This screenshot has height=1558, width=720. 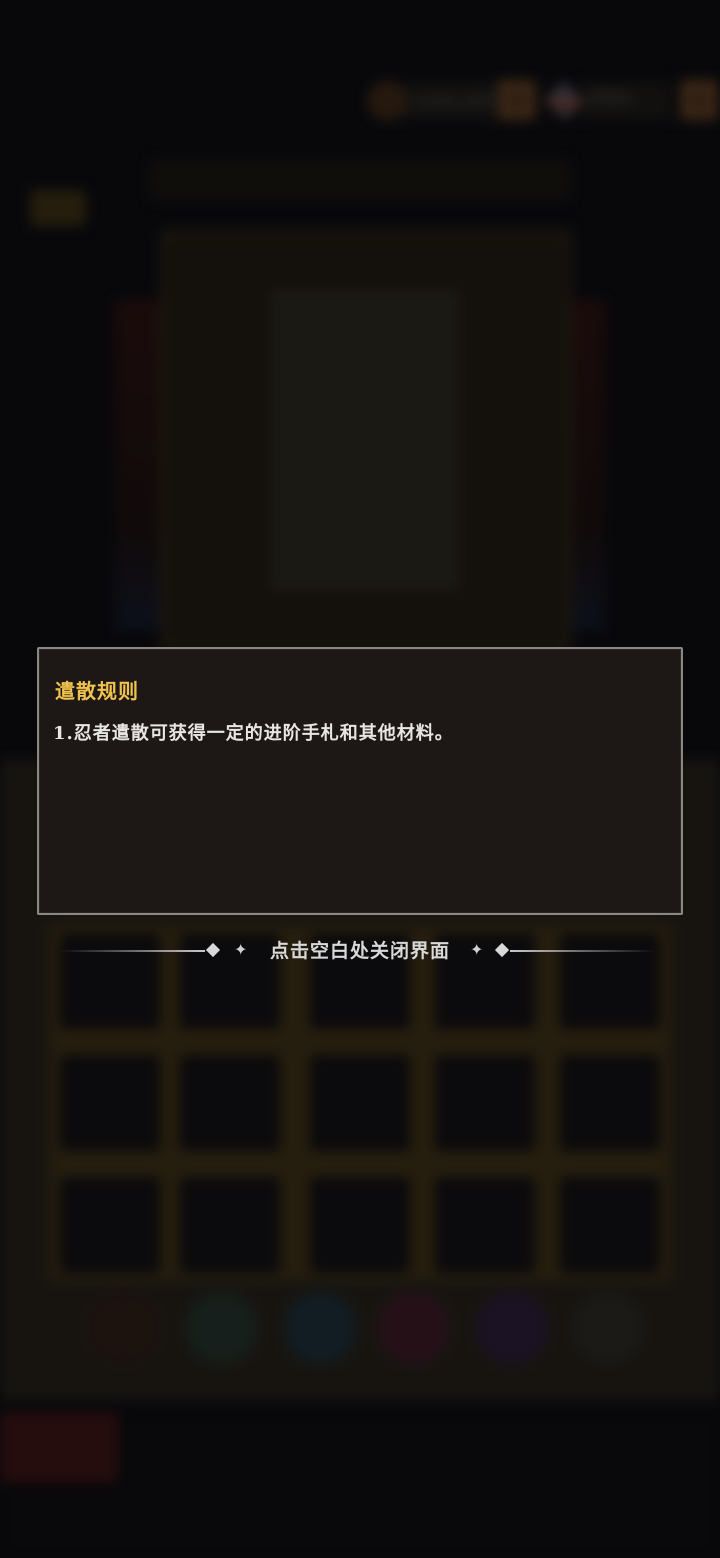 I want to click on divider-right, so click(x=582, y=951).